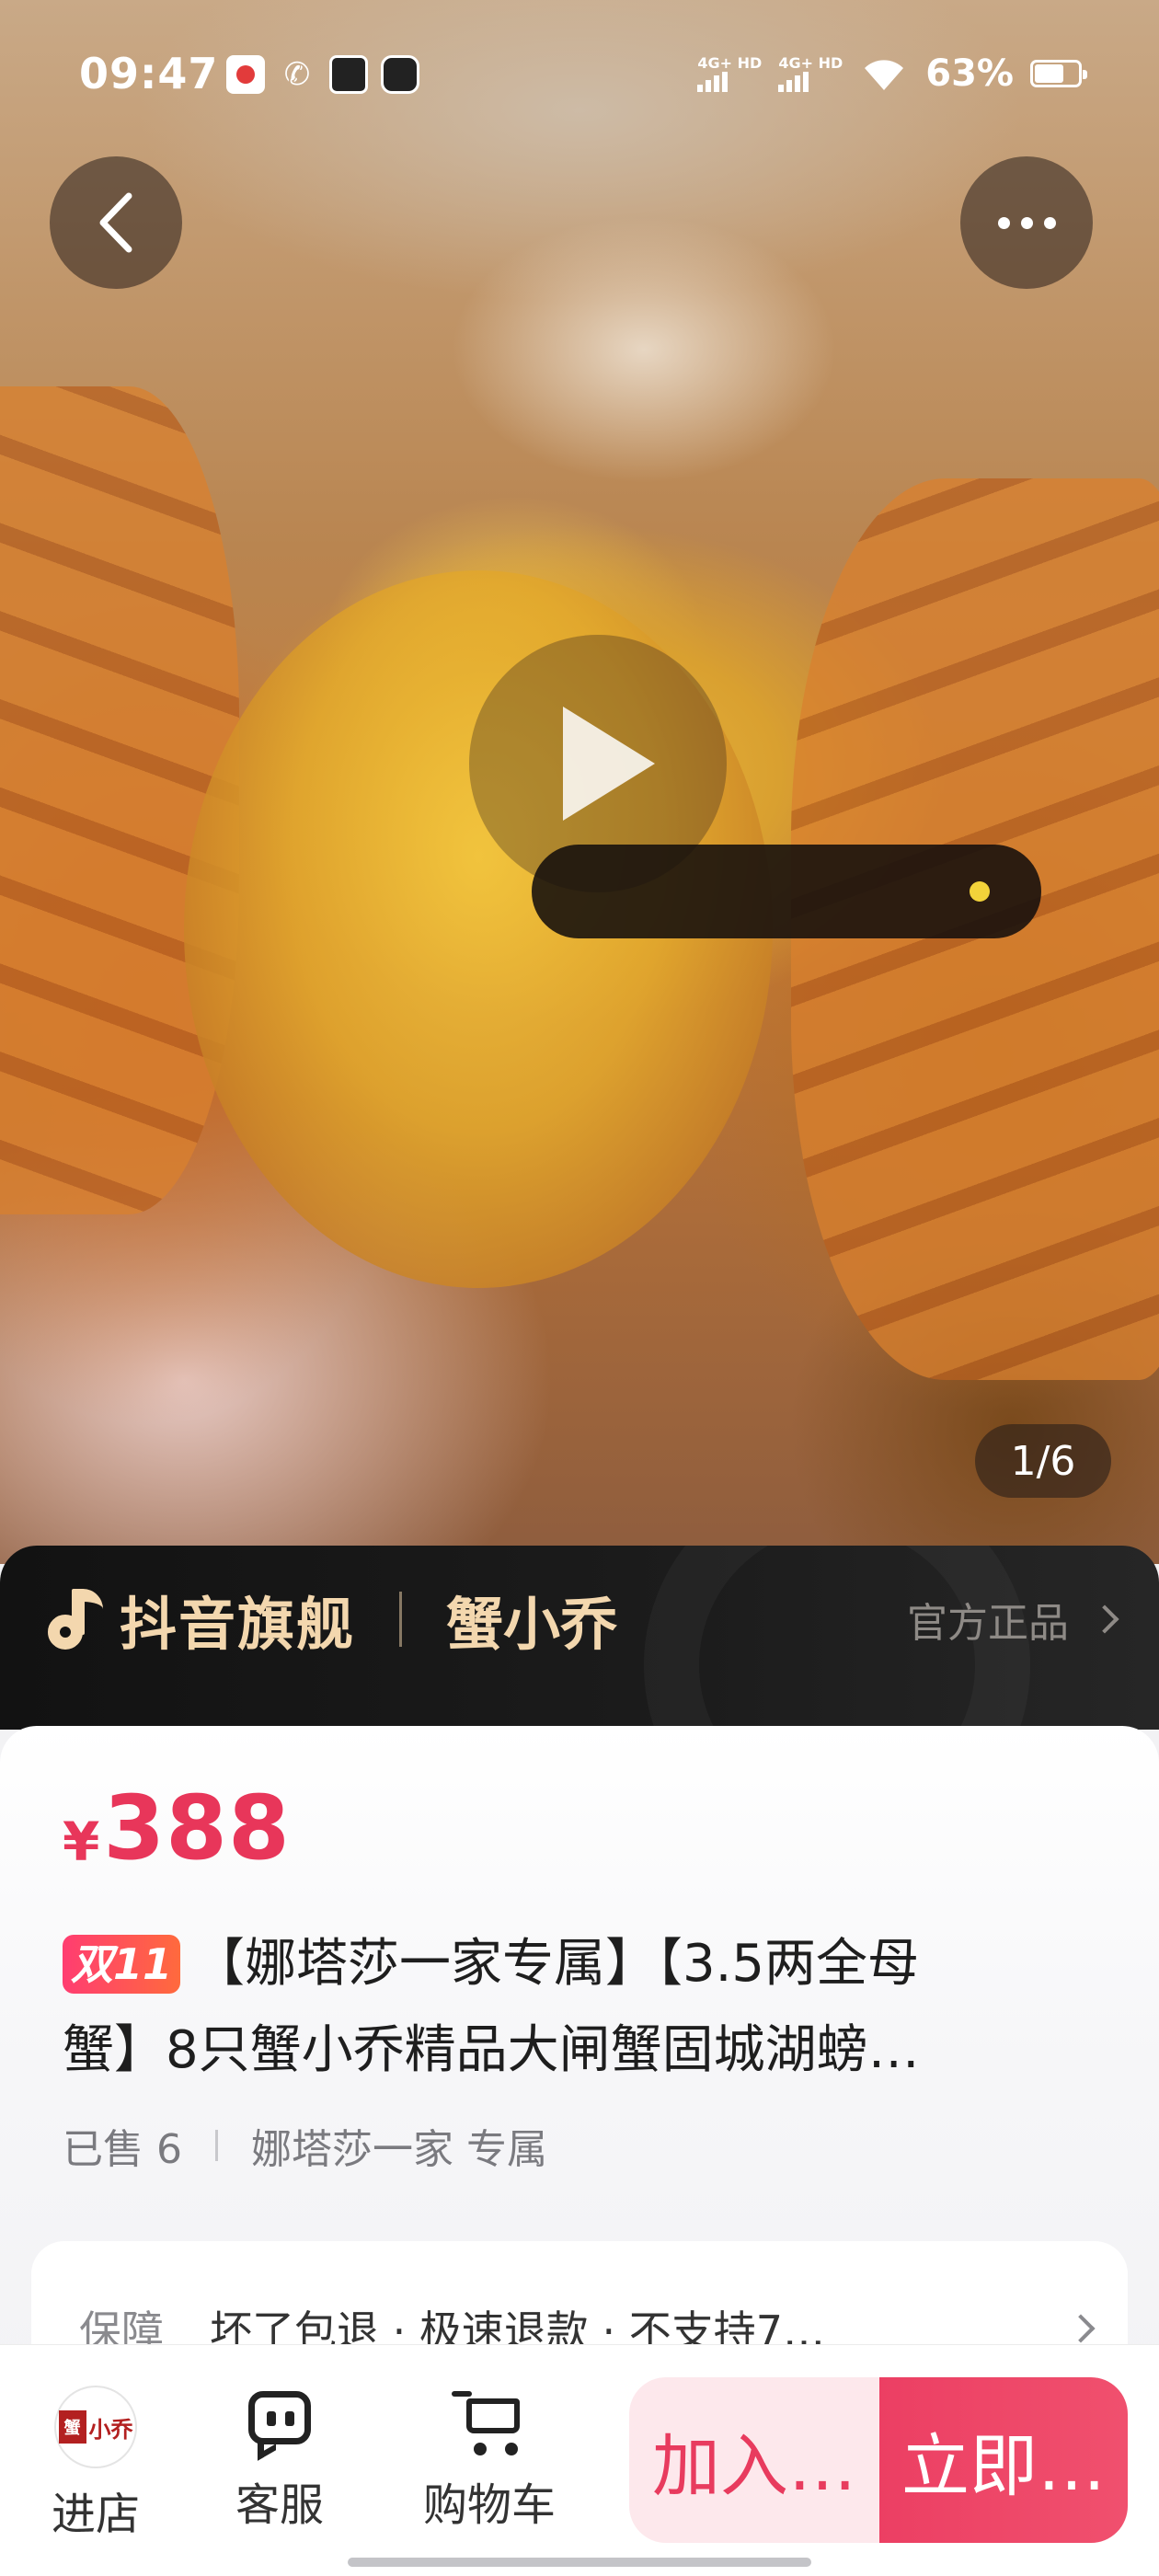  Describe the element at coordinates (489, 2459) in the screenshot. I see `cart-button: 购物车` at that location.